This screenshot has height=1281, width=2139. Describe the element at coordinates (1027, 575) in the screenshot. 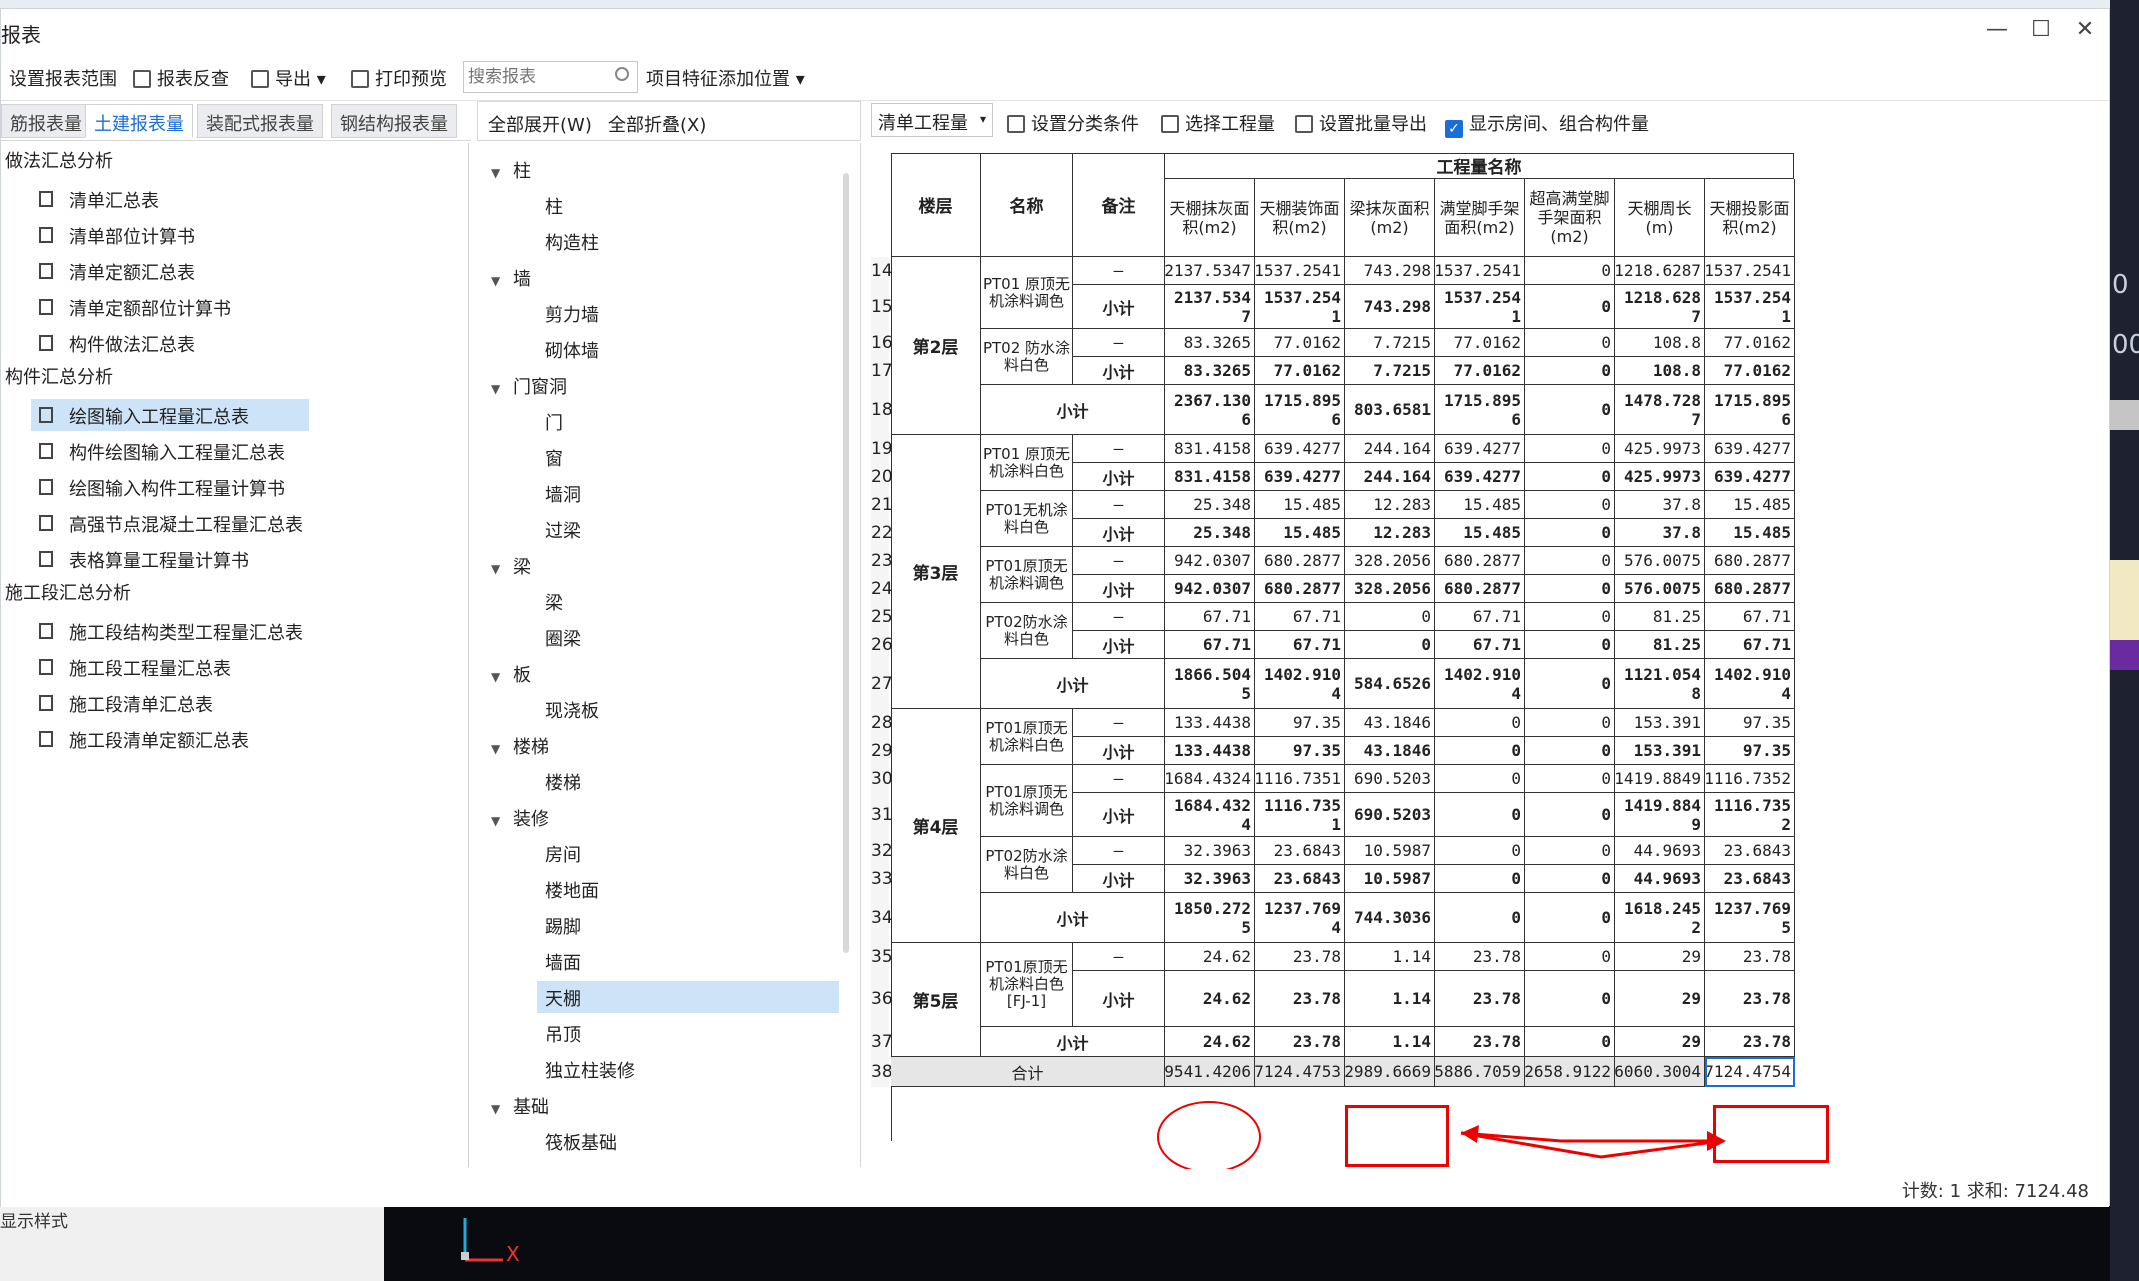

I see `item-name-cell: PT01原顶无机涂料调色` at that location.